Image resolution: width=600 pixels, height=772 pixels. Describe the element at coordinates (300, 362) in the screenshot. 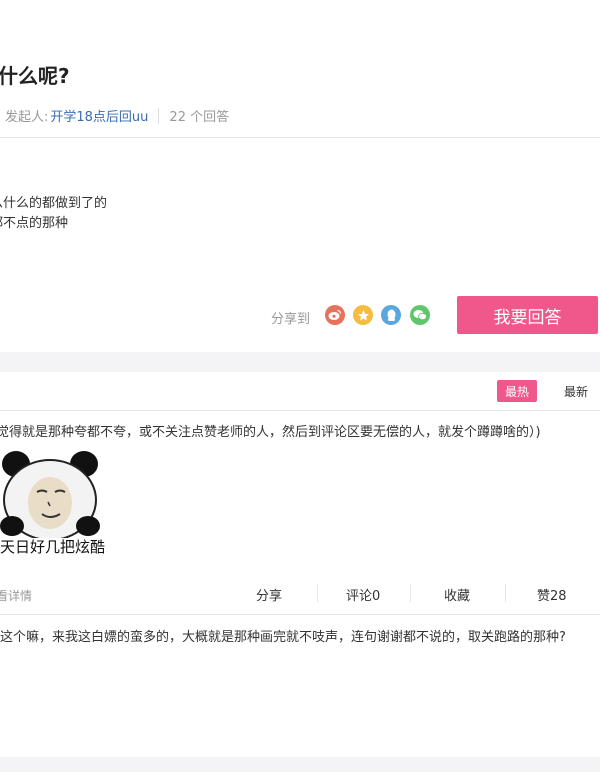

I see `section-gap` at that location.